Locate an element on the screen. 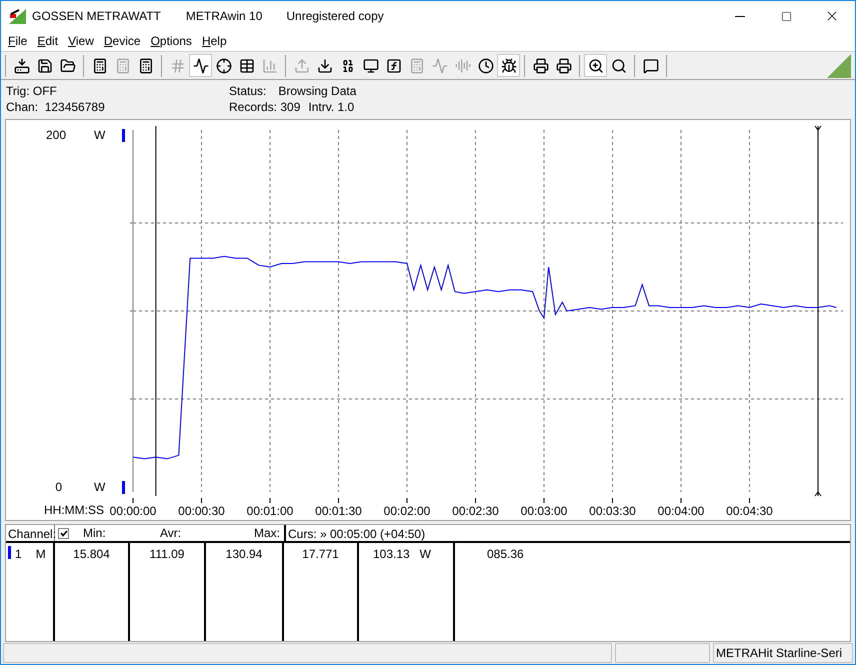 The image size is (856, 665). window-title: GOSSEN METRAWATT is located at coordinates (96, 16).